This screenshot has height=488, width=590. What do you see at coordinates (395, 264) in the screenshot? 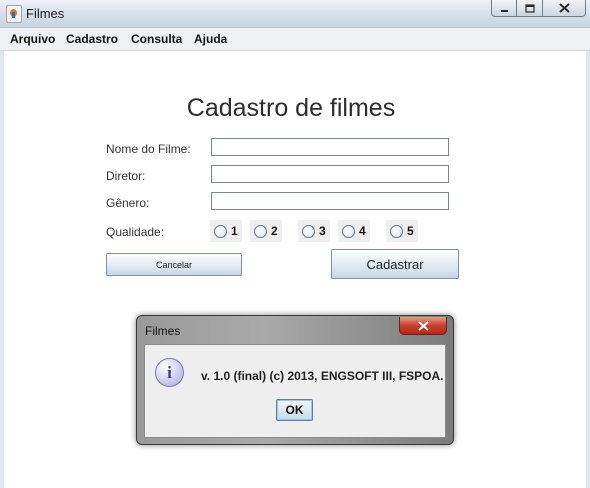
I see `submit-button: Cadastrar` at bounding box center [395, 264].